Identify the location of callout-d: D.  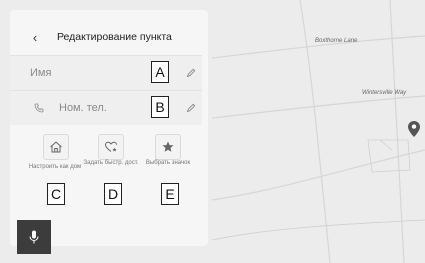
(113, 194).